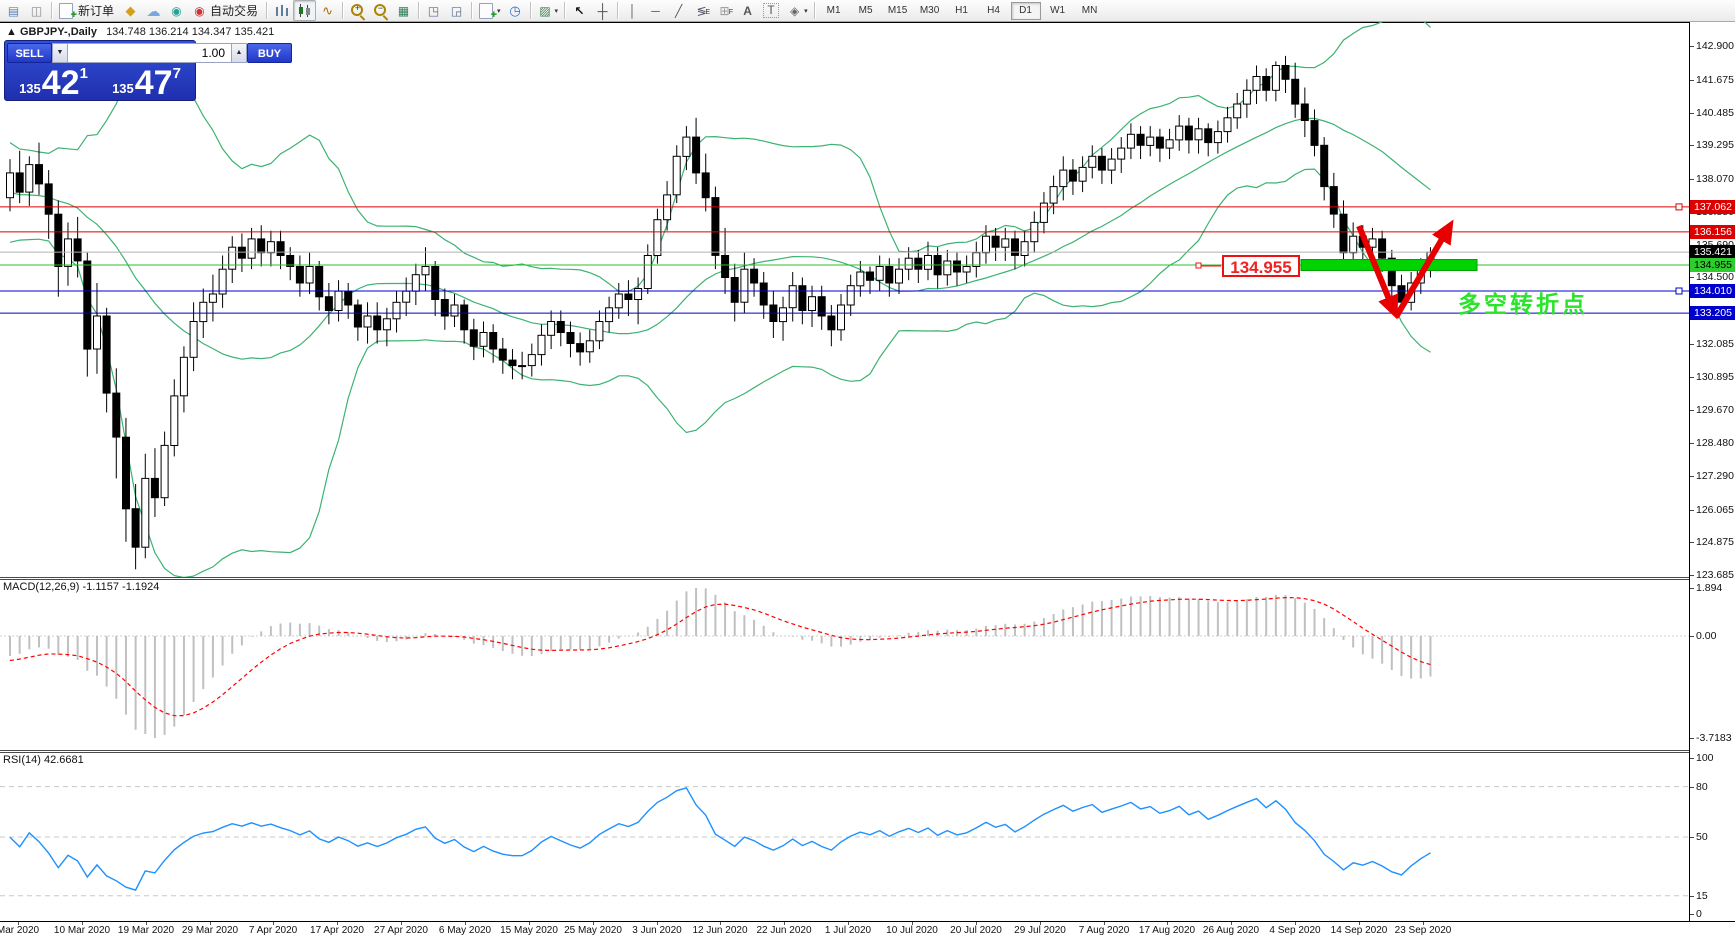 Image resolution: width=1735 pixels, height=938 pixels. What do you see at coordinates (556, 11) in the screenshot?
I see `chevron-down-icon: ▾` at bounding box center [556, 11].